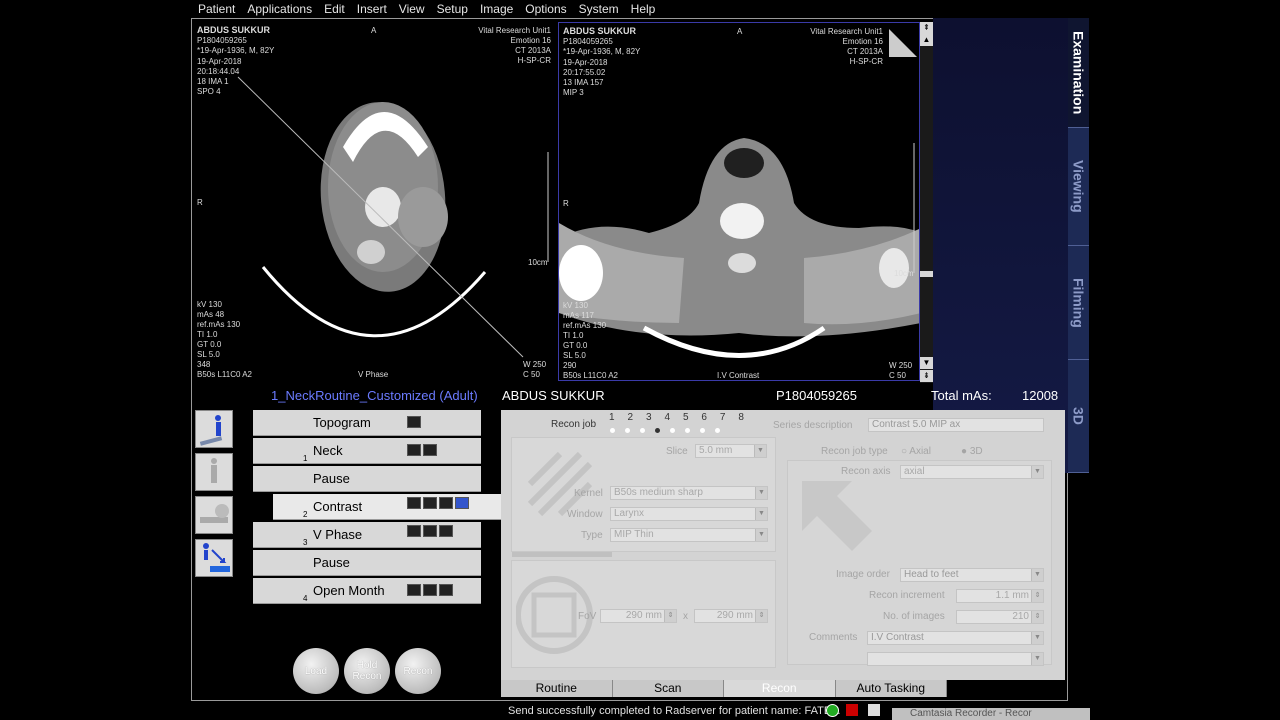 This screenshot has height=720, width=1280. I want to click on param-refmas: ref.mAs 130, so click(219, 324).